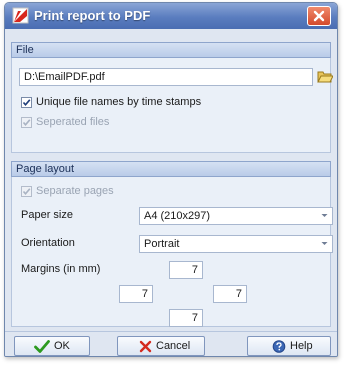  What do you see at coordinates (25, 50) in the screenshot?
I see `file-section-title: File` at bounding box center [25, 50].